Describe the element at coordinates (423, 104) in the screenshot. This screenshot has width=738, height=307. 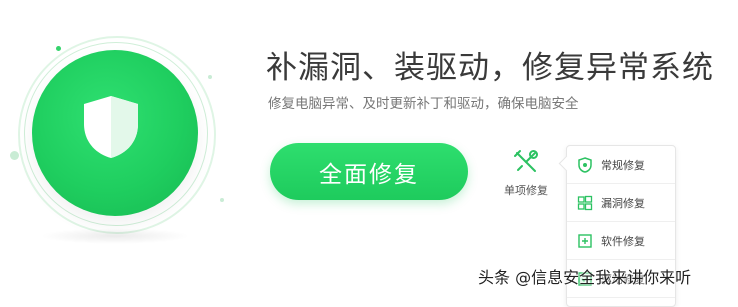
I see `page-subtitle: 修复电脑异常、及时更新补丁和驱动，确保电脑安全` at that location.